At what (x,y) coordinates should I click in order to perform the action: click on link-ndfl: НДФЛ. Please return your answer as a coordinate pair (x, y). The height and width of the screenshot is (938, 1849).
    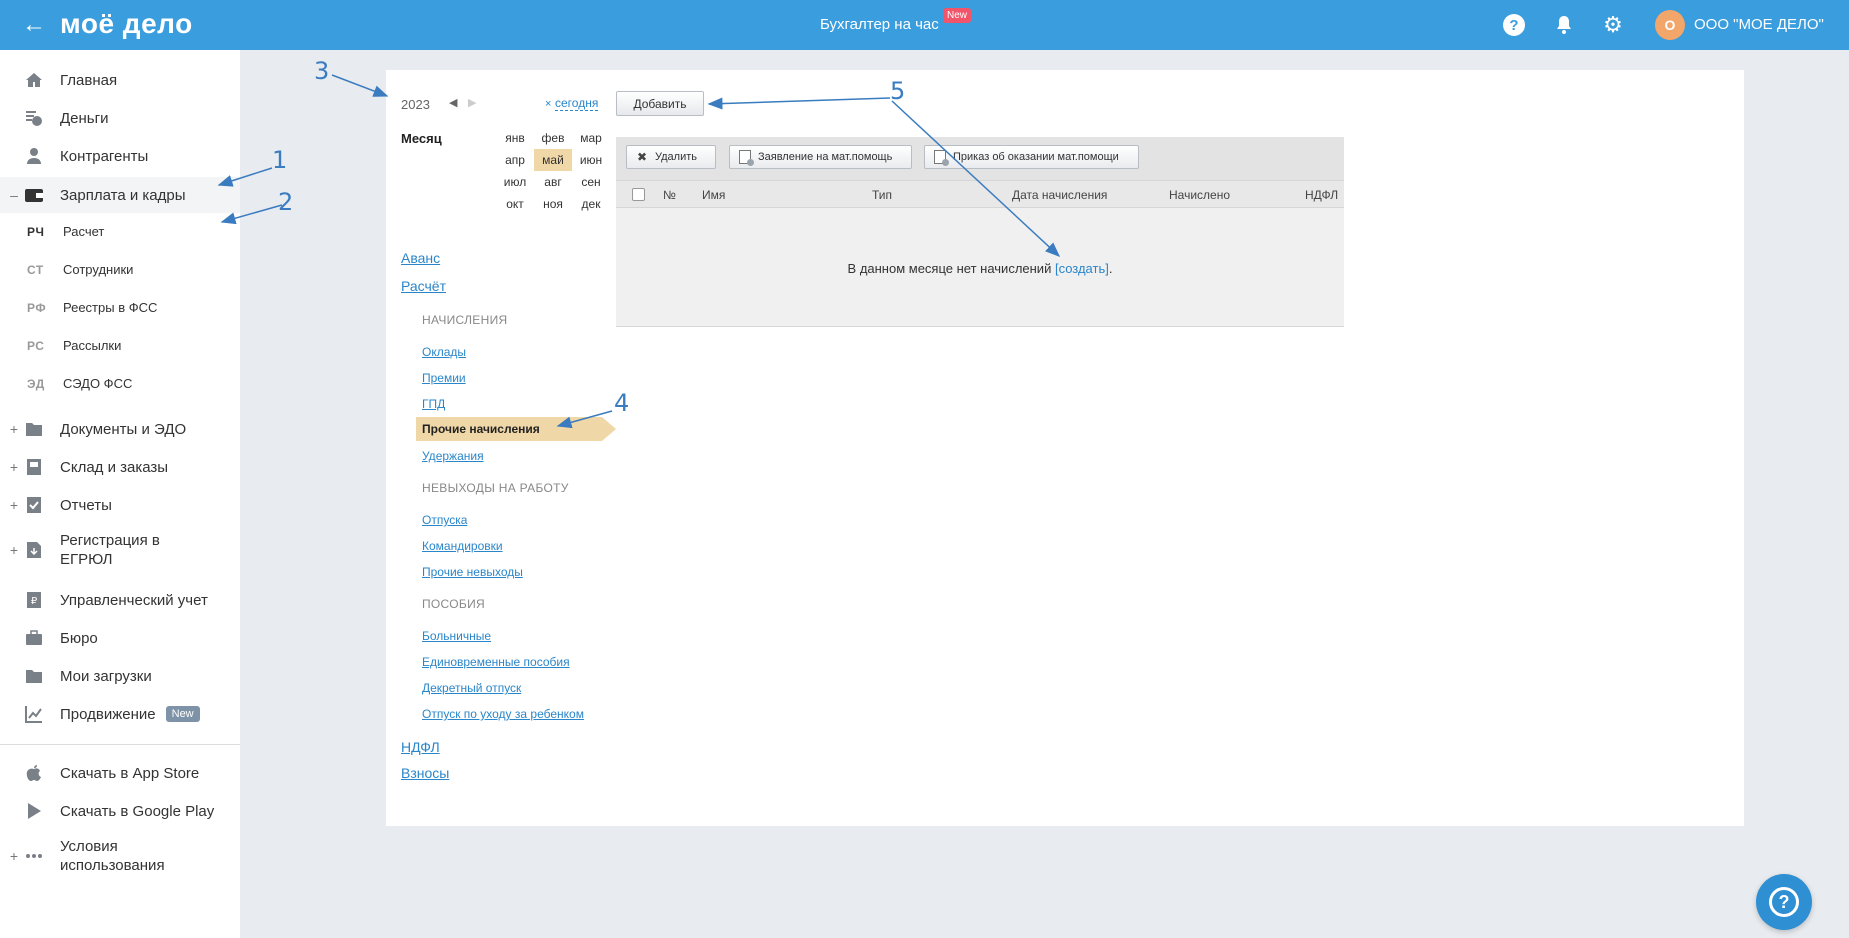
    Looking at the image, I should click on (420, 747).